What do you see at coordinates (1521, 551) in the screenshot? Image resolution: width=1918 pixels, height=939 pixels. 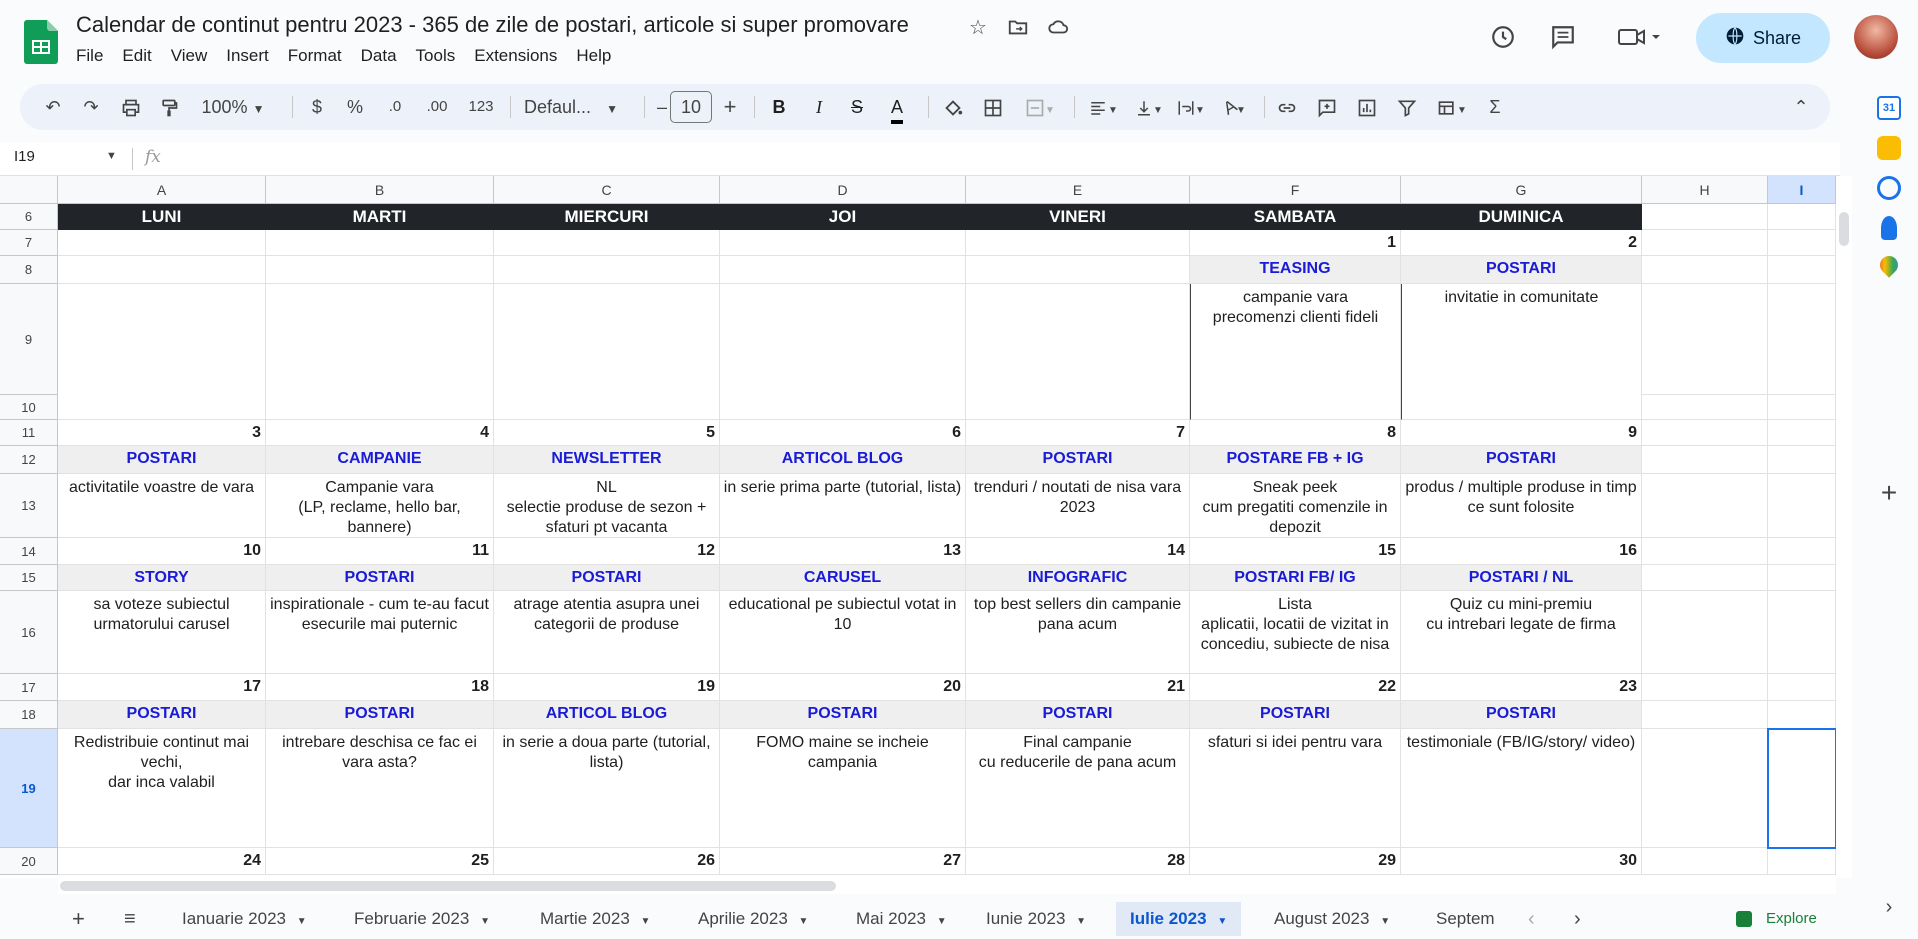 I see `date-number-cell: 16` at bounding box center [1521, 551].